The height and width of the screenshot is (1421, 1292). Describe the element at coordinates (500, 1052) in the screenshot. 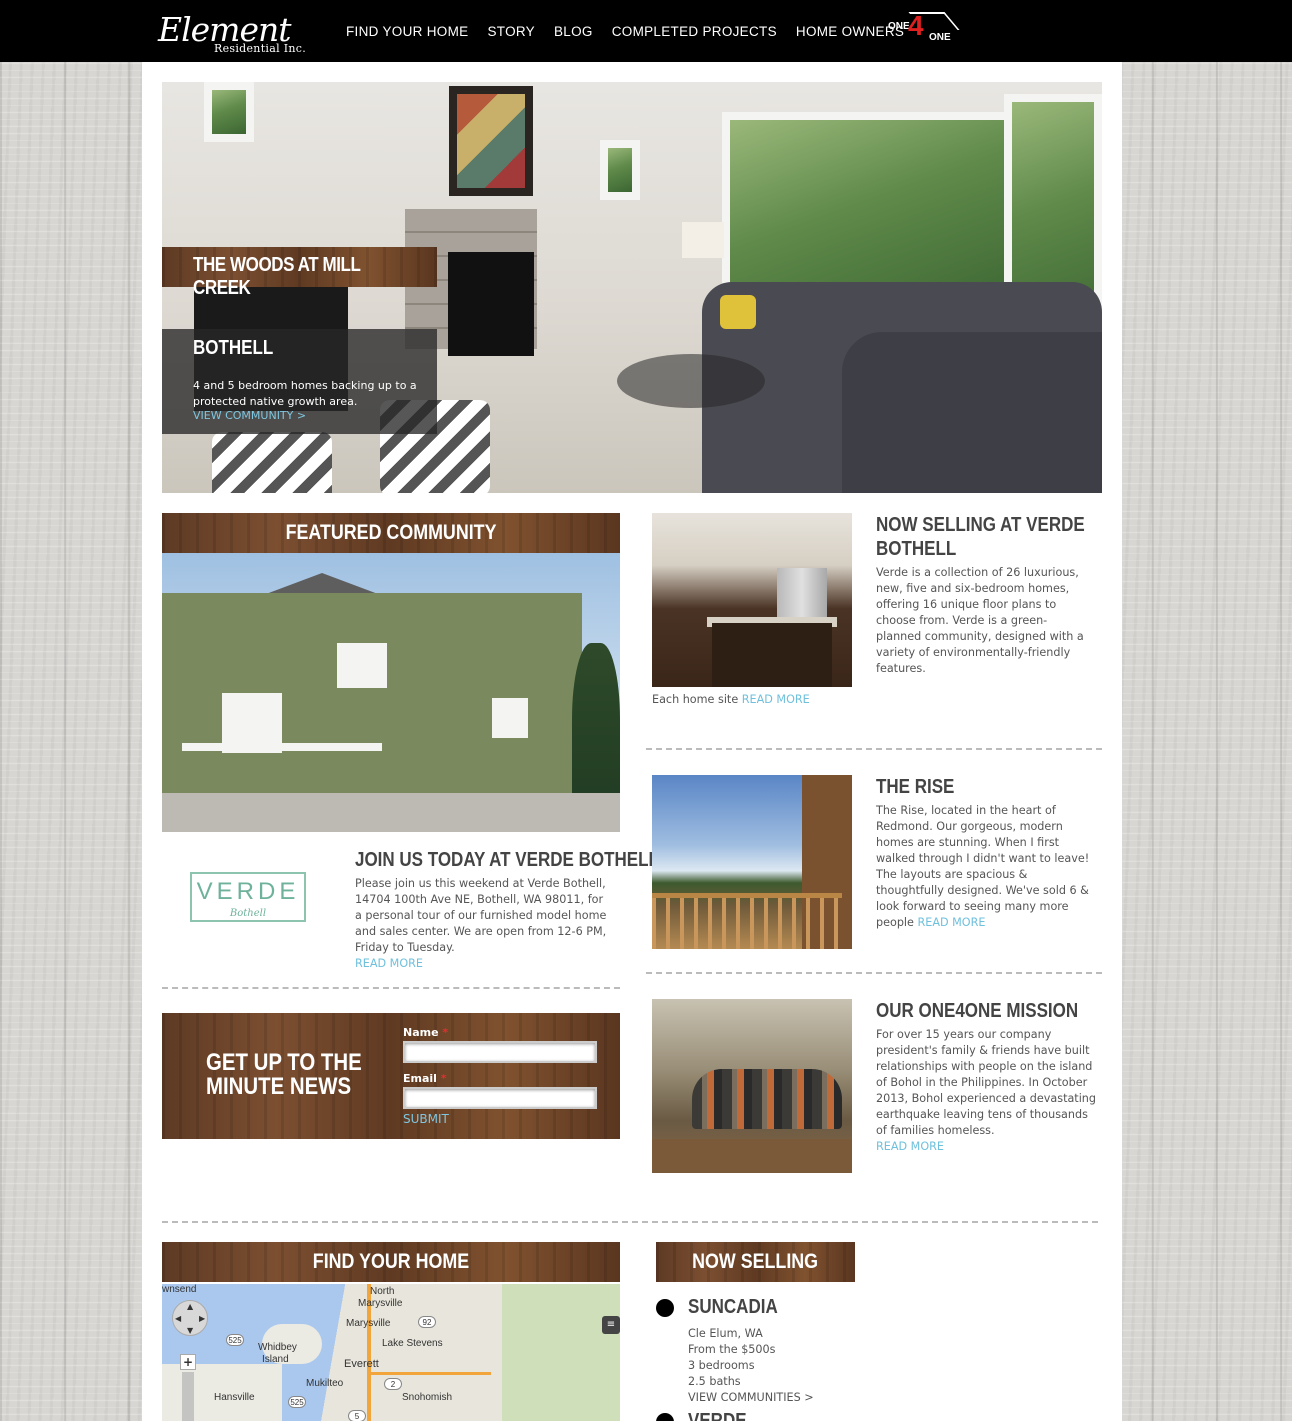

I see `name-field` at that location.